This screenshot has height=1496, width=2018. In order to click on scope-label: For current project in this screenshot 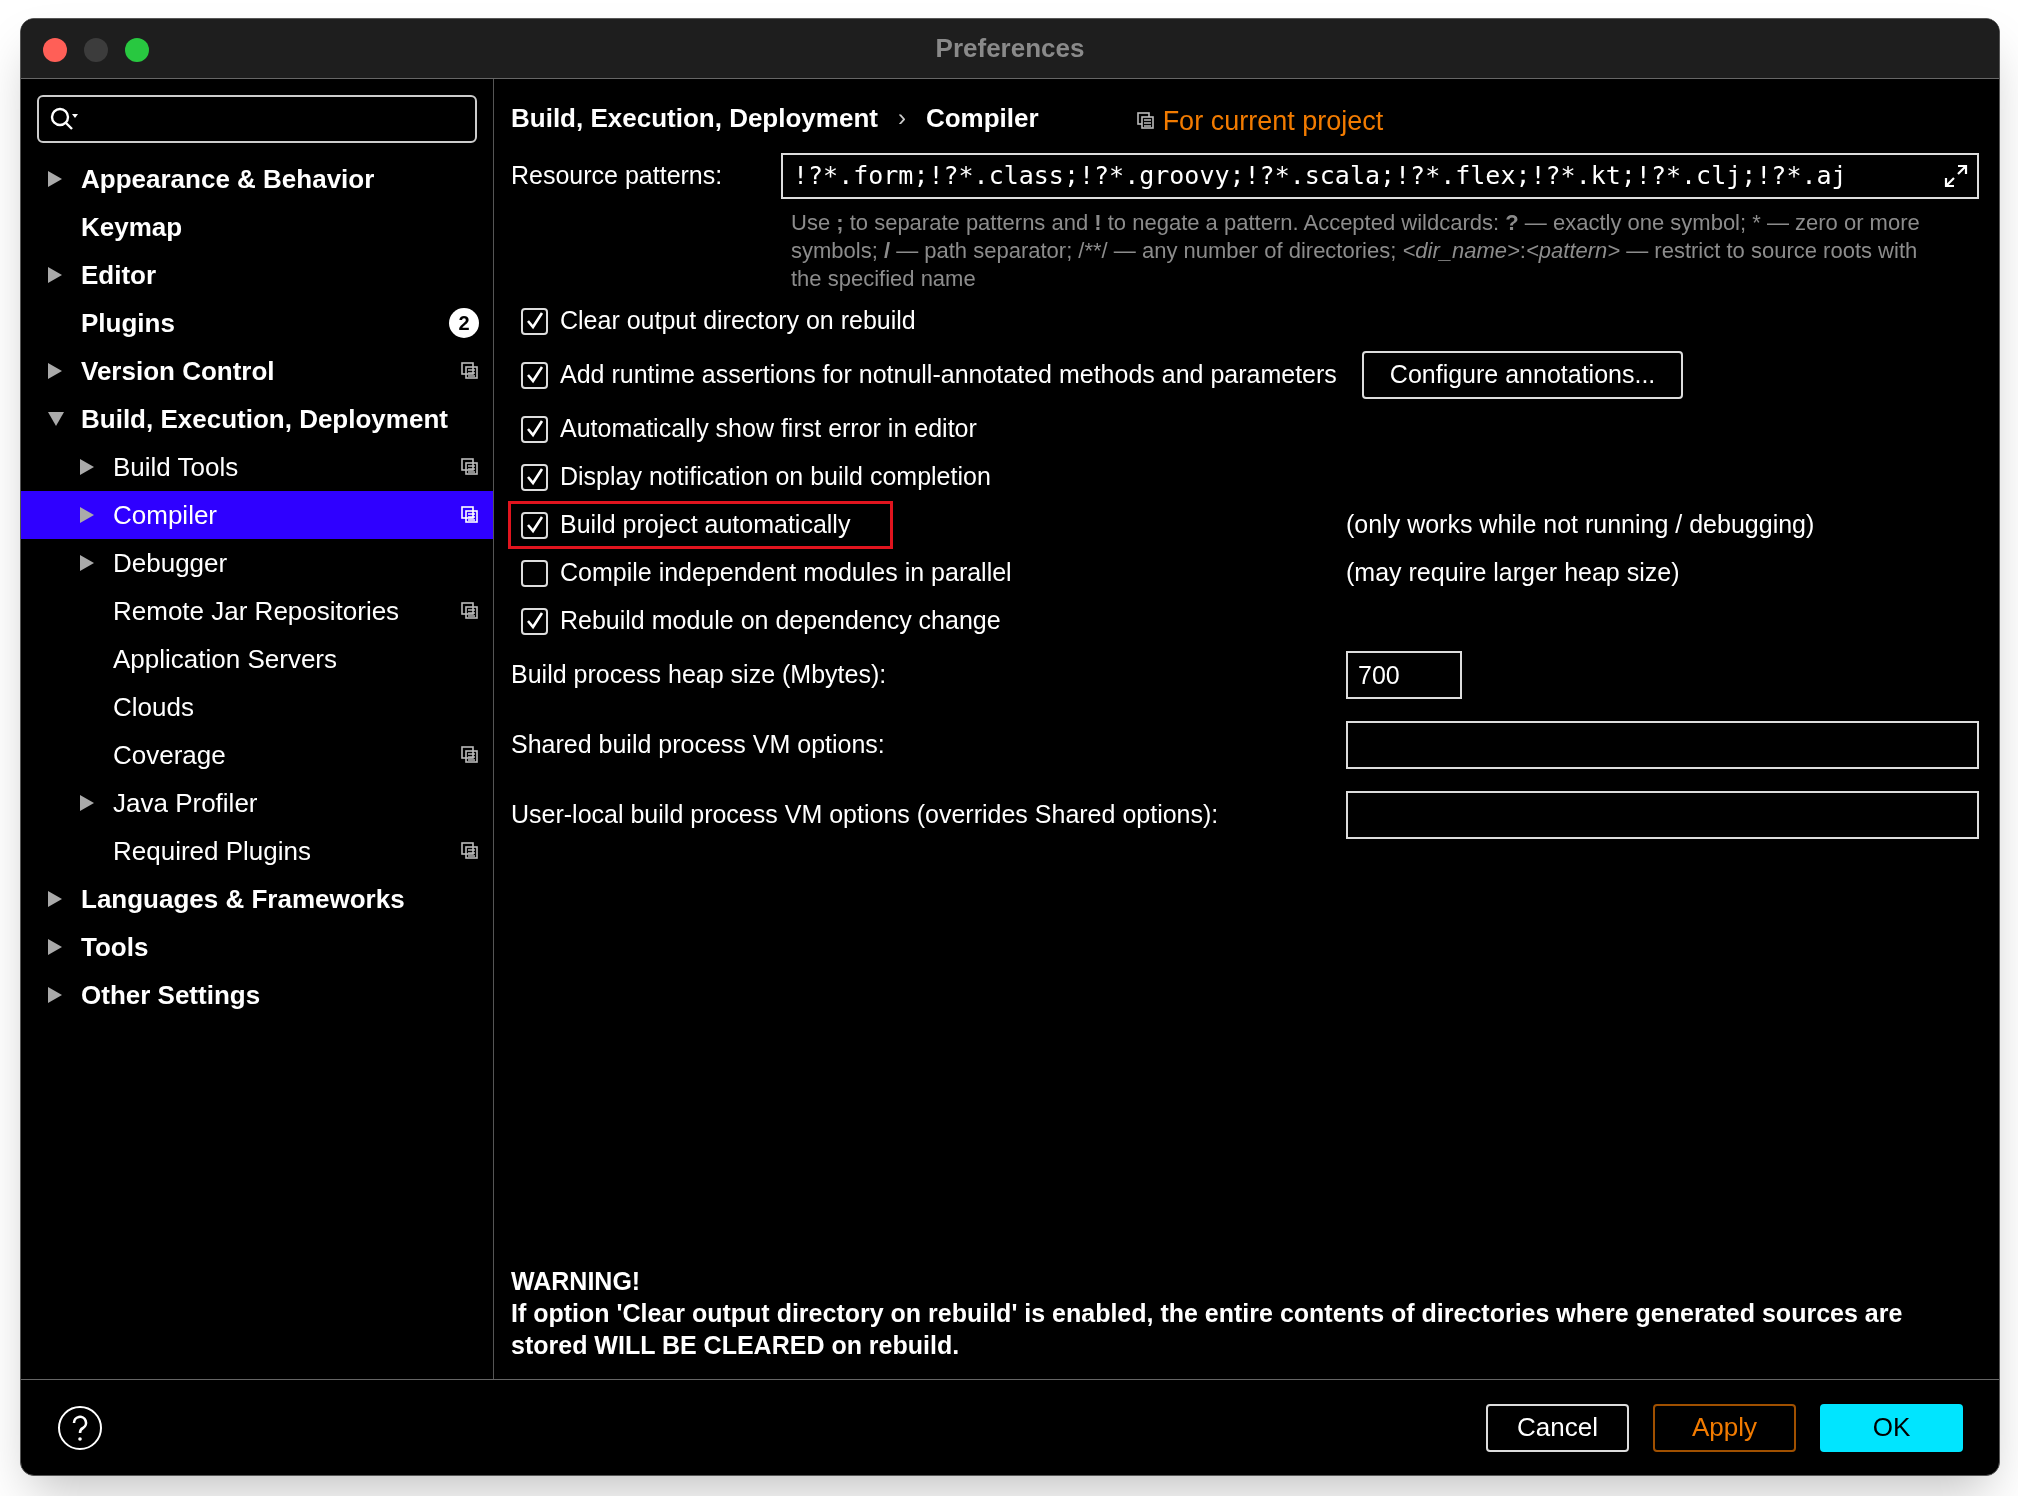, I will do `click(1273, 121)`.